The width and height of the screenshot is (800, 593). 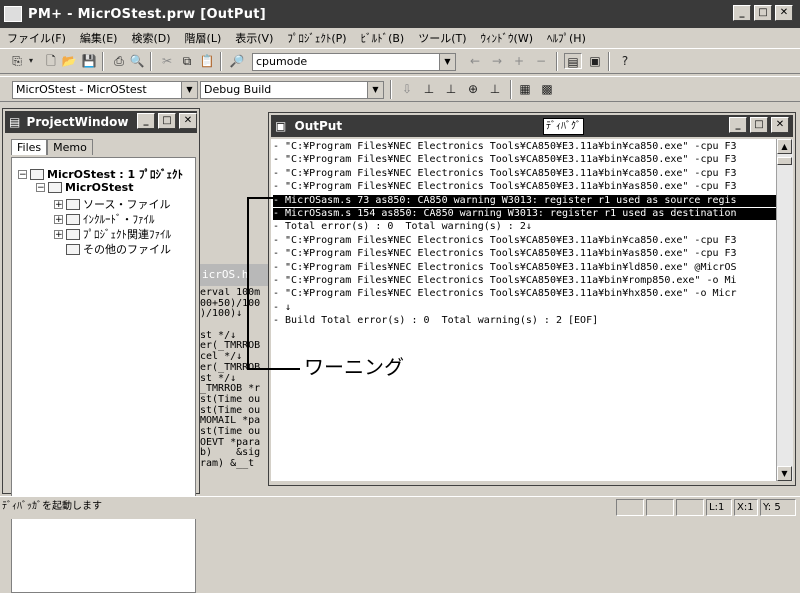 What do you see at coordinates (719, 507) in the screenshot?
I see `status-line: L:1` at bounding box center [719, 507].